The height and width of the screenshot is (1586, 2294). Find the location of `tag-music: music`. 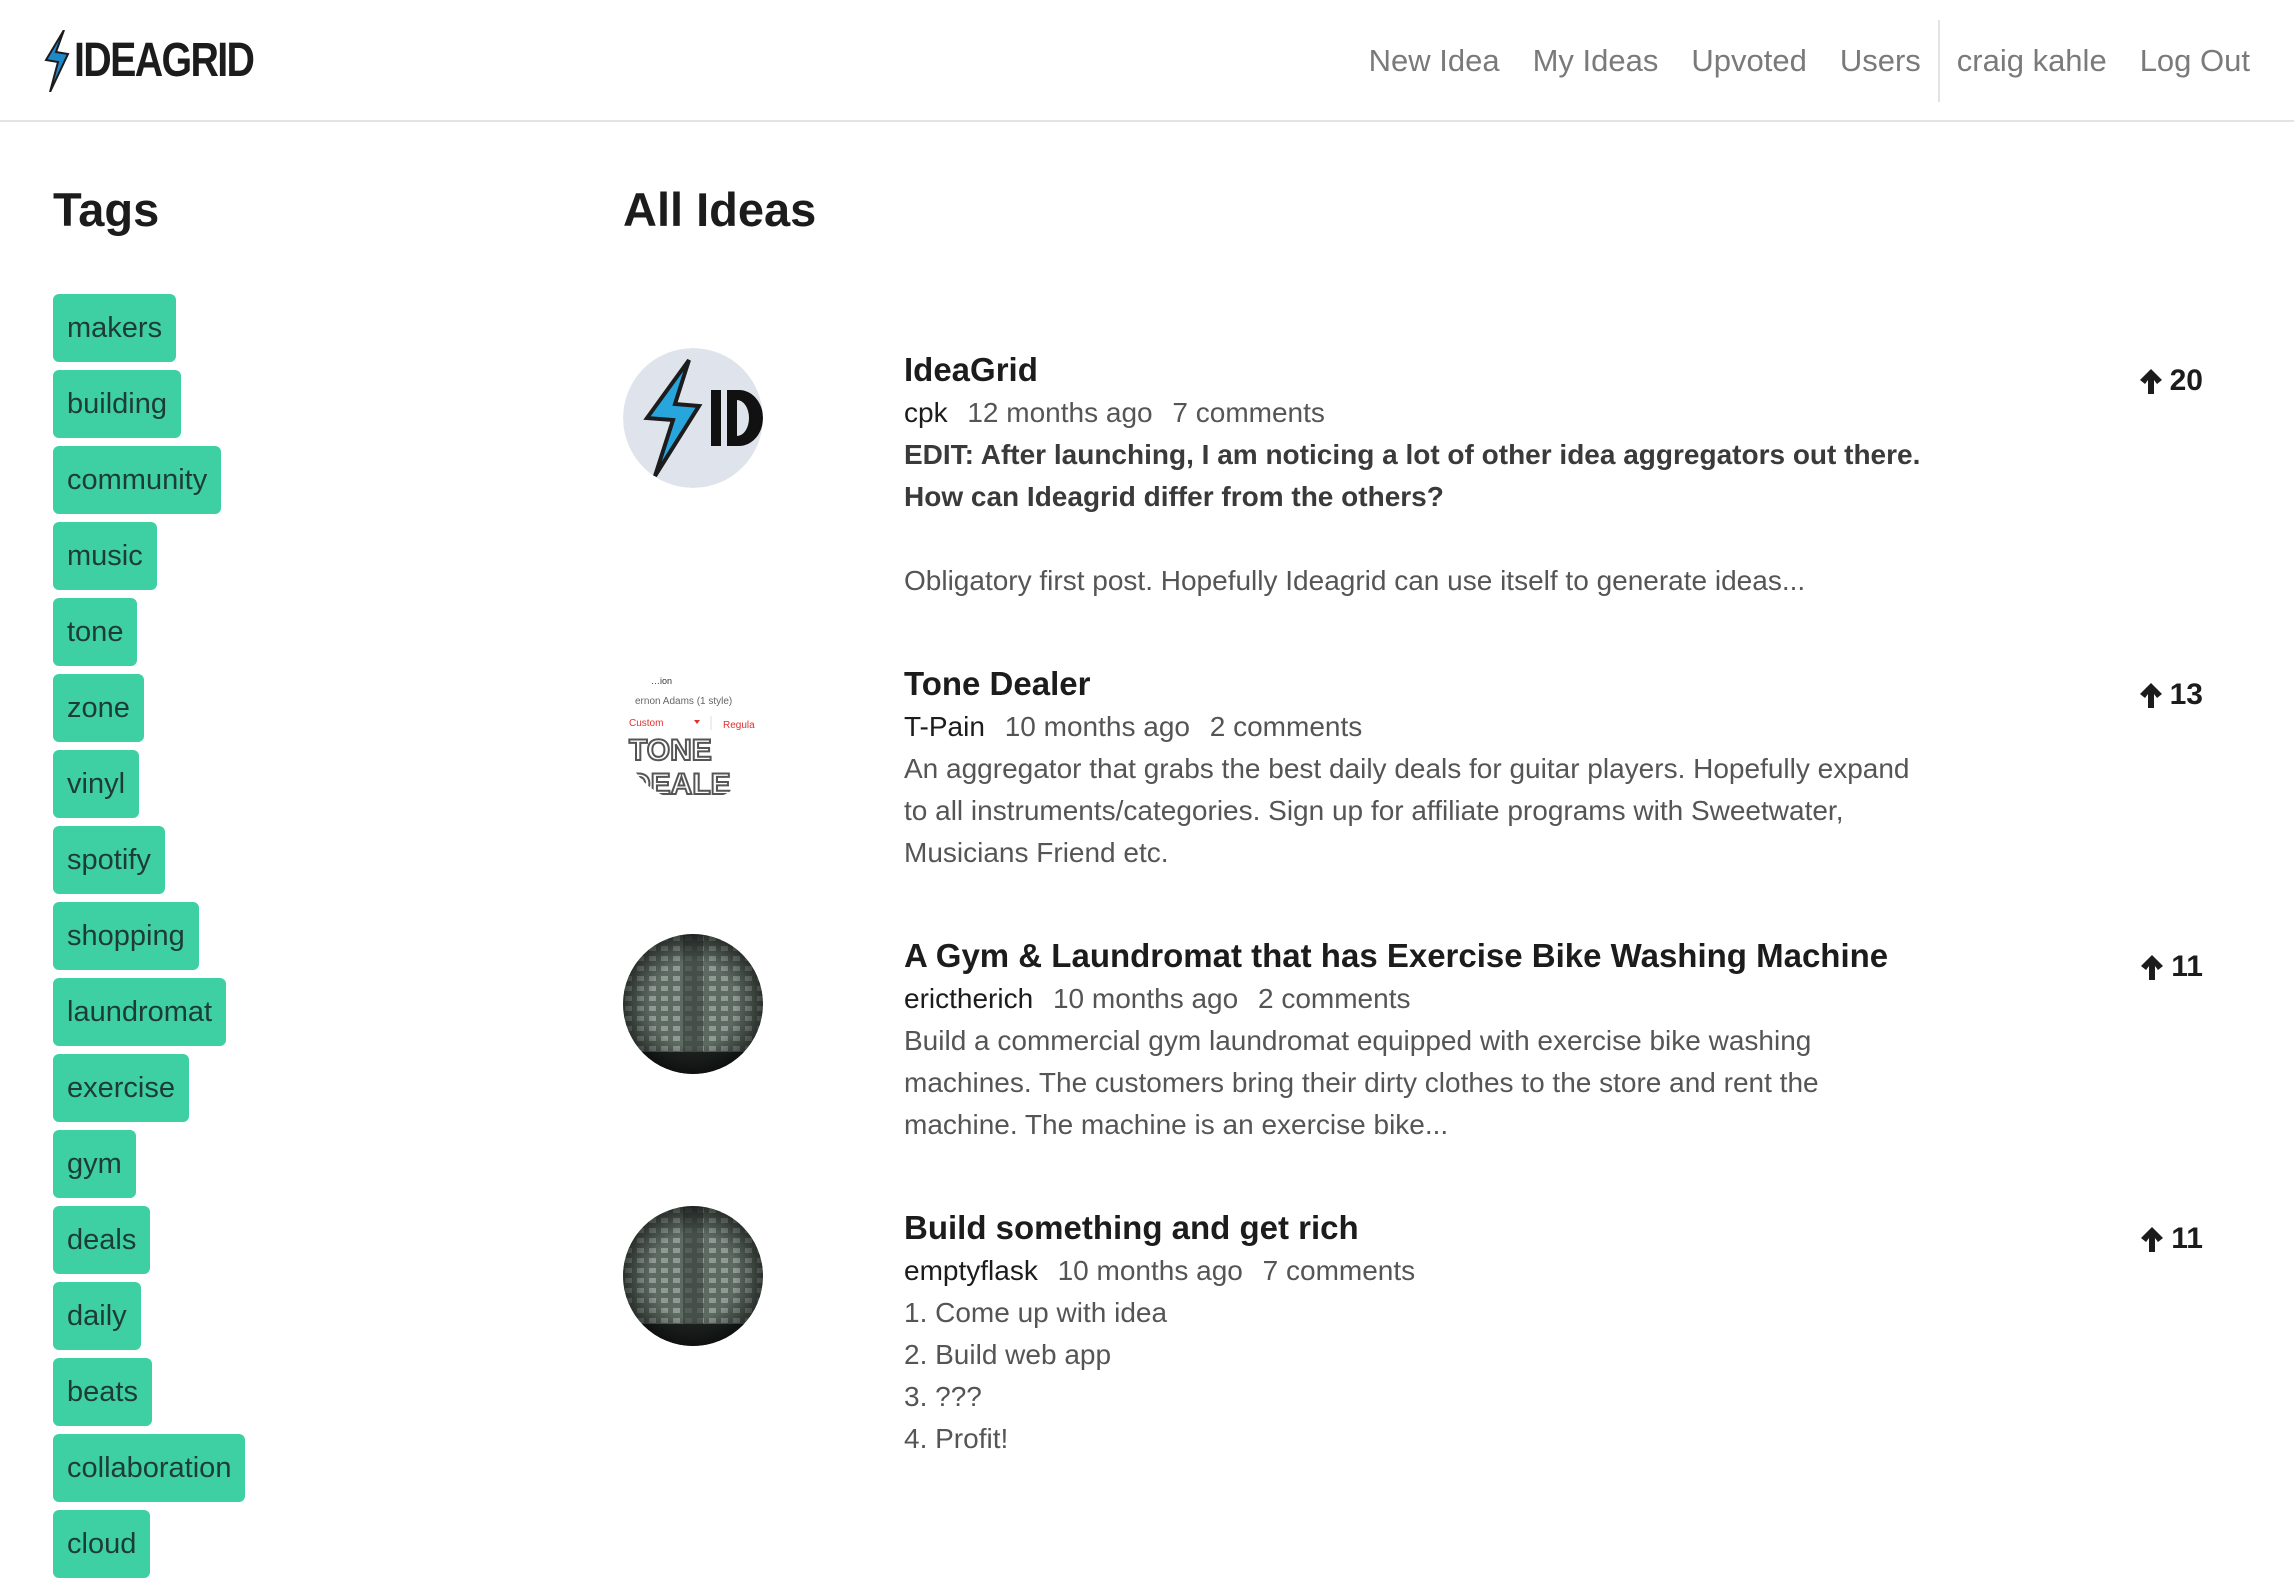

tag-music: music is located at coordinates (105, 556).